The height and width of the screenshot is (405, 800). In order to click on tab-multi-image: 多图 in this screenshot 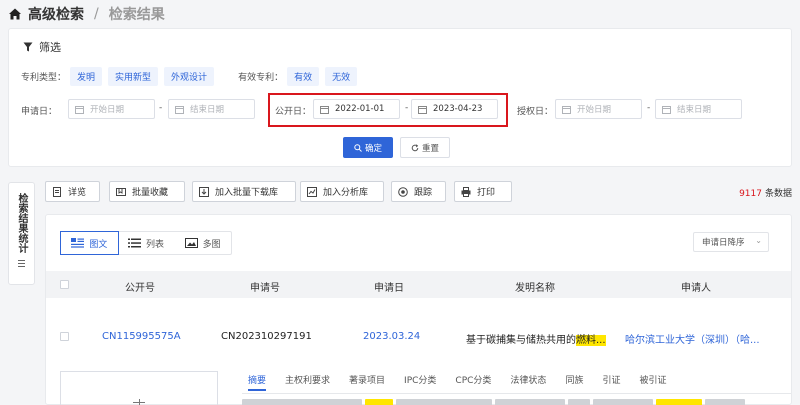, I will do `click(202, 243)`.